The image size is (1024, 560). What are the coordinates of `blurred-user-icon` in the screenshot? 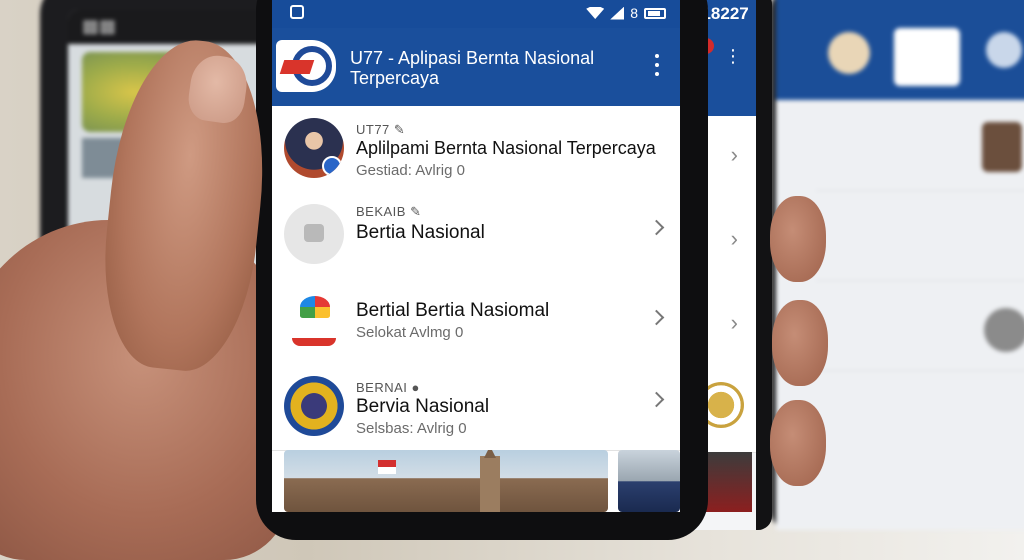 It's located at (1004, 50).